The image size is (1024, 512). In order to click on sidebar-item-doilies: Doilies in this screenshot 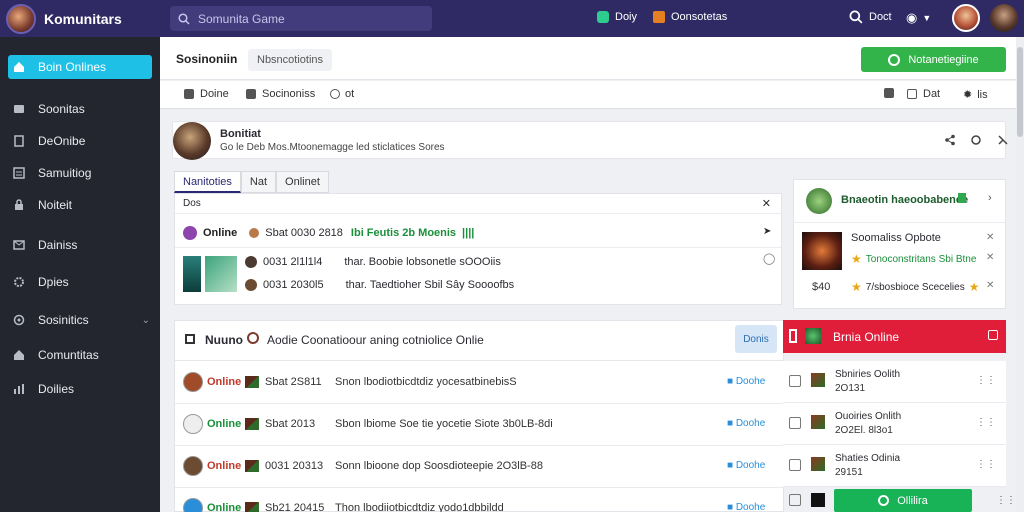, I will do `click(80, 389)`.